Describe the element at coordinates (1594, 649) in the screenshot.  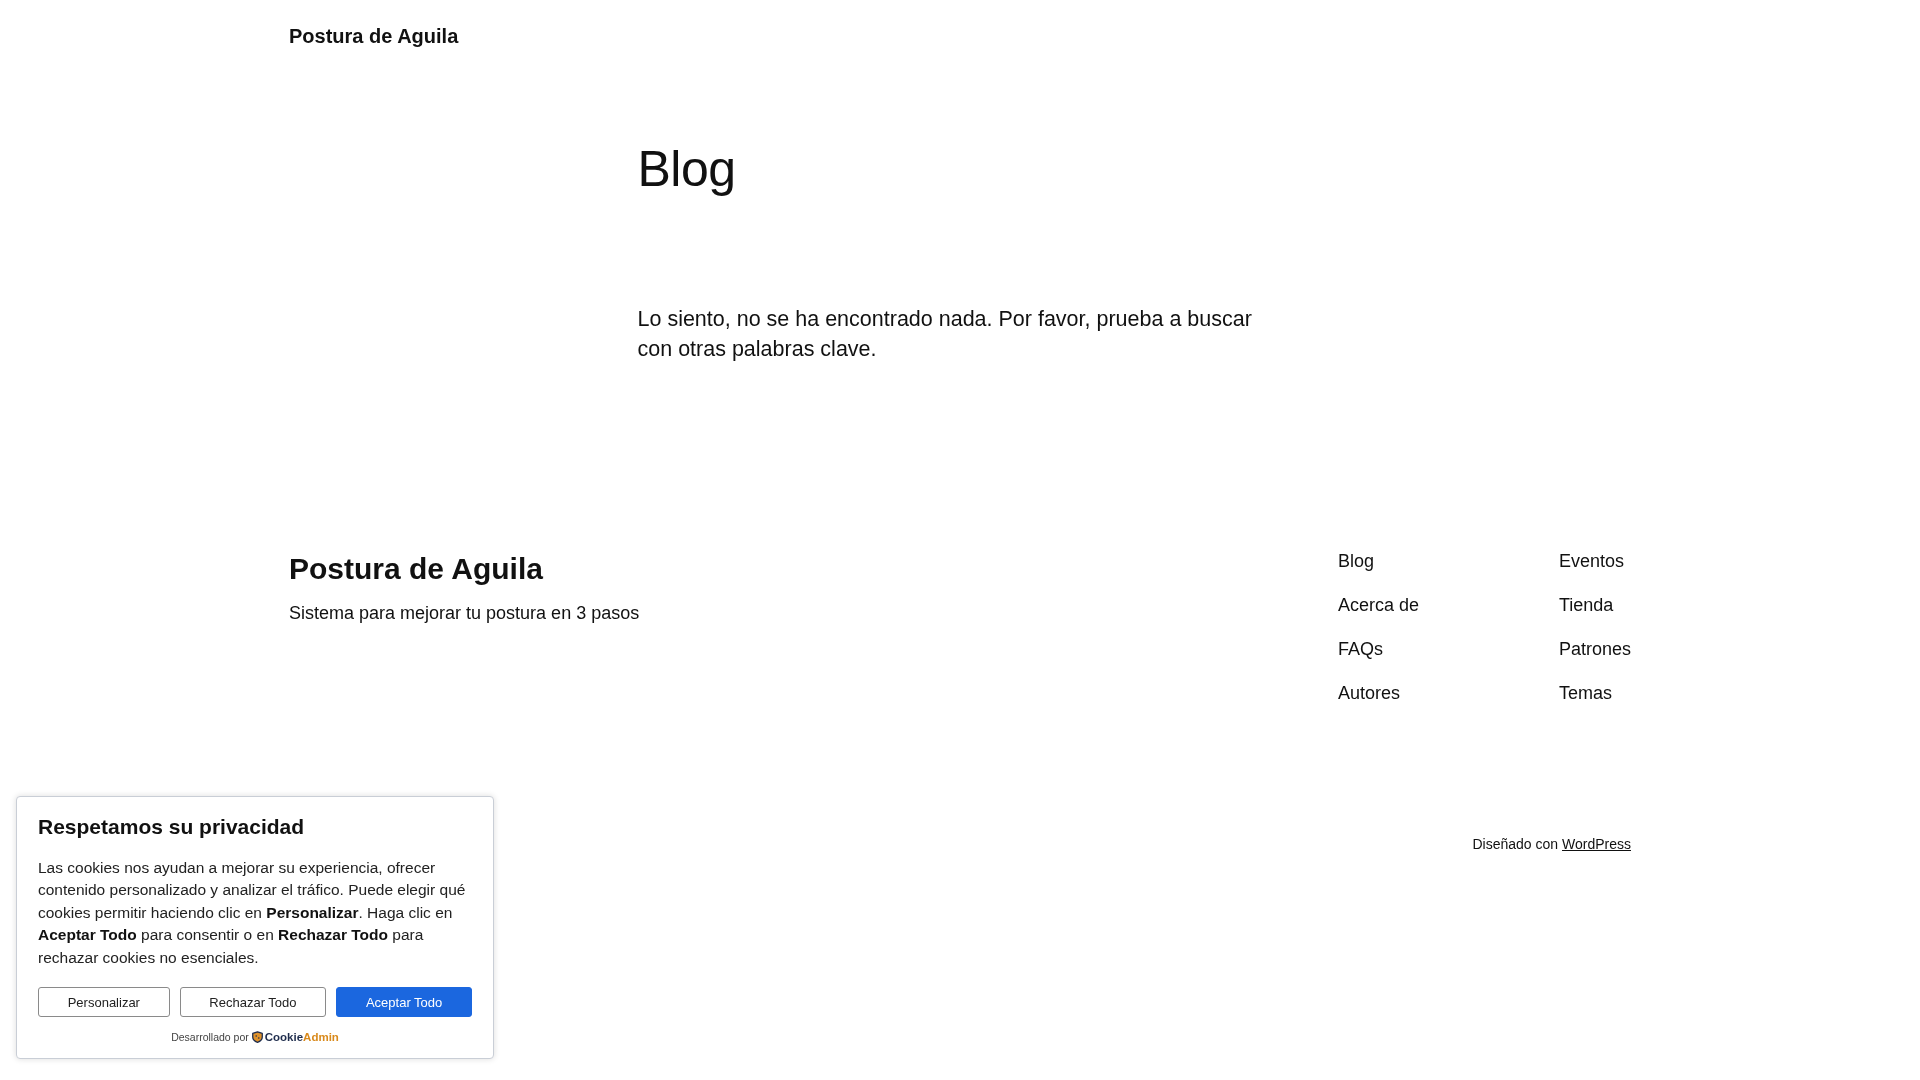
I see `footer-nav-link: Patrones` at that location.